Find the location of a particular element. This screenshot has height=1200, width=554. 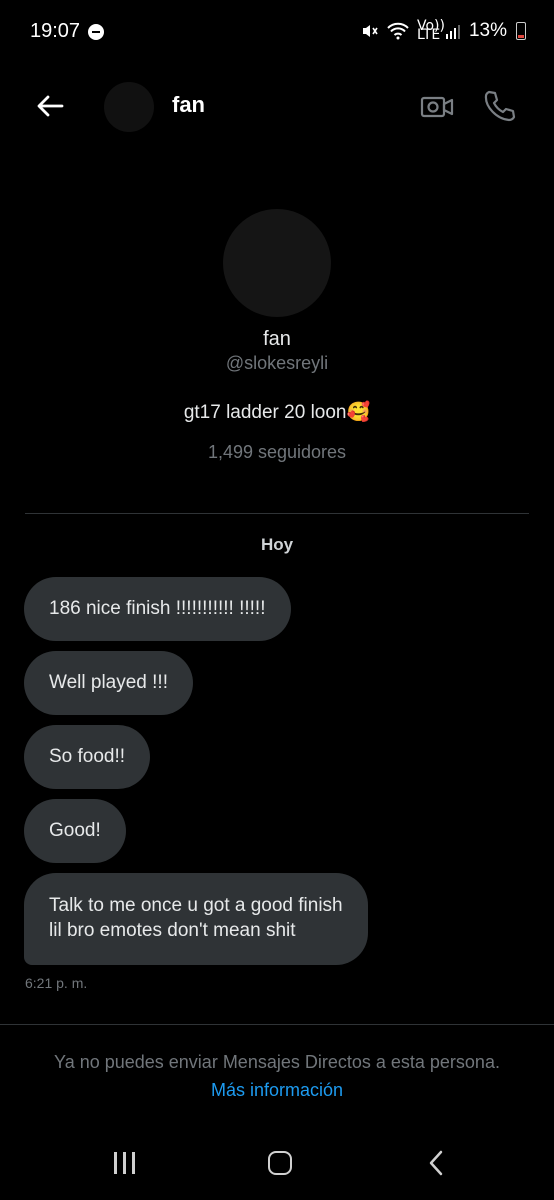

status-time: 19:07 is located at coordinates (55, 31).